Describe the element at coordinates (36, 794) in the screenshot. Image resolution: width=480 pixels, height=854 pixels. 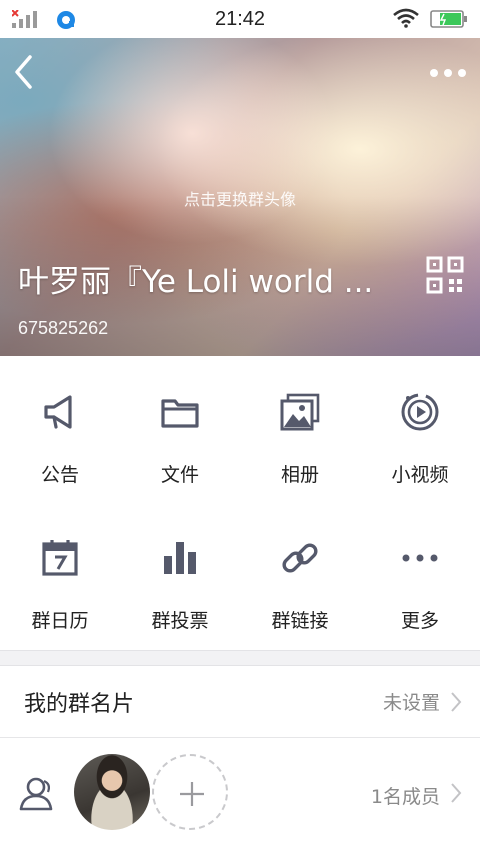
I see `members-icon` at that location.